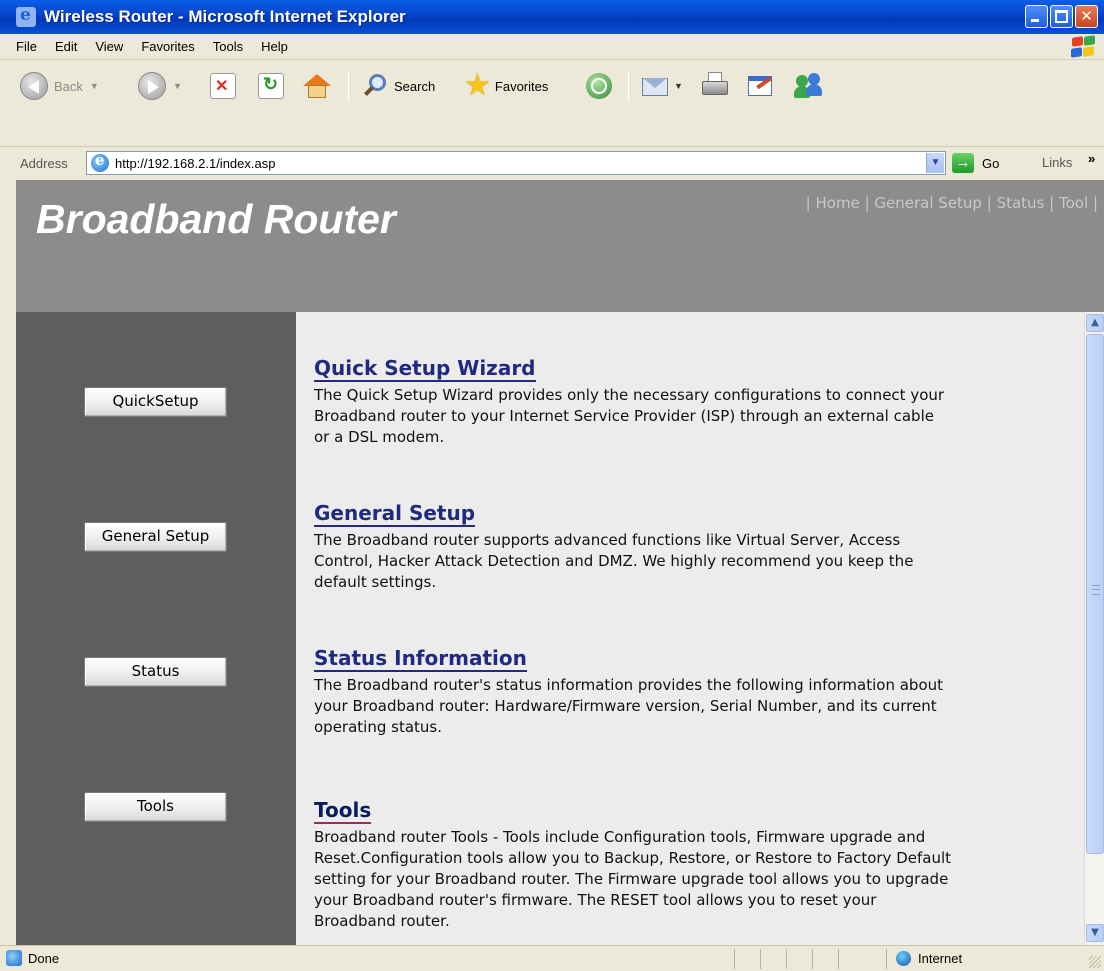  I want to click on menu-edit: Edit, so click(66, 46).